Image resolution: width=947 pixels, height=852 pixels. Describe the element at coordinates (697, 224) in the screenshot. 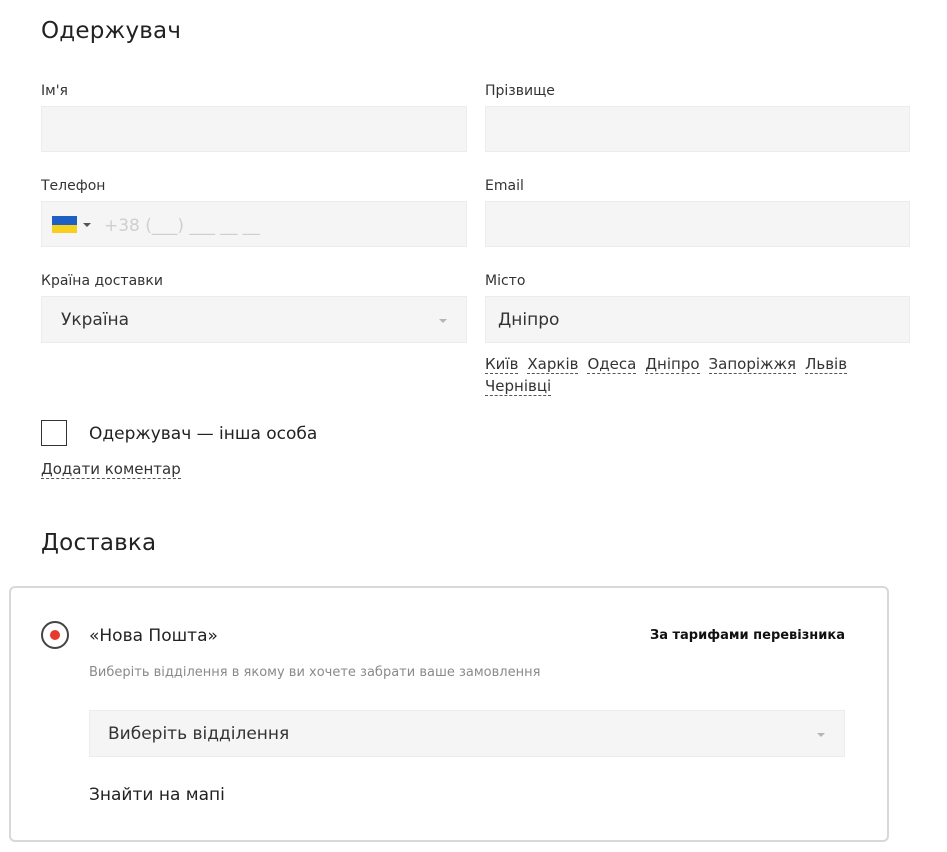

I see `email-field` at that location.